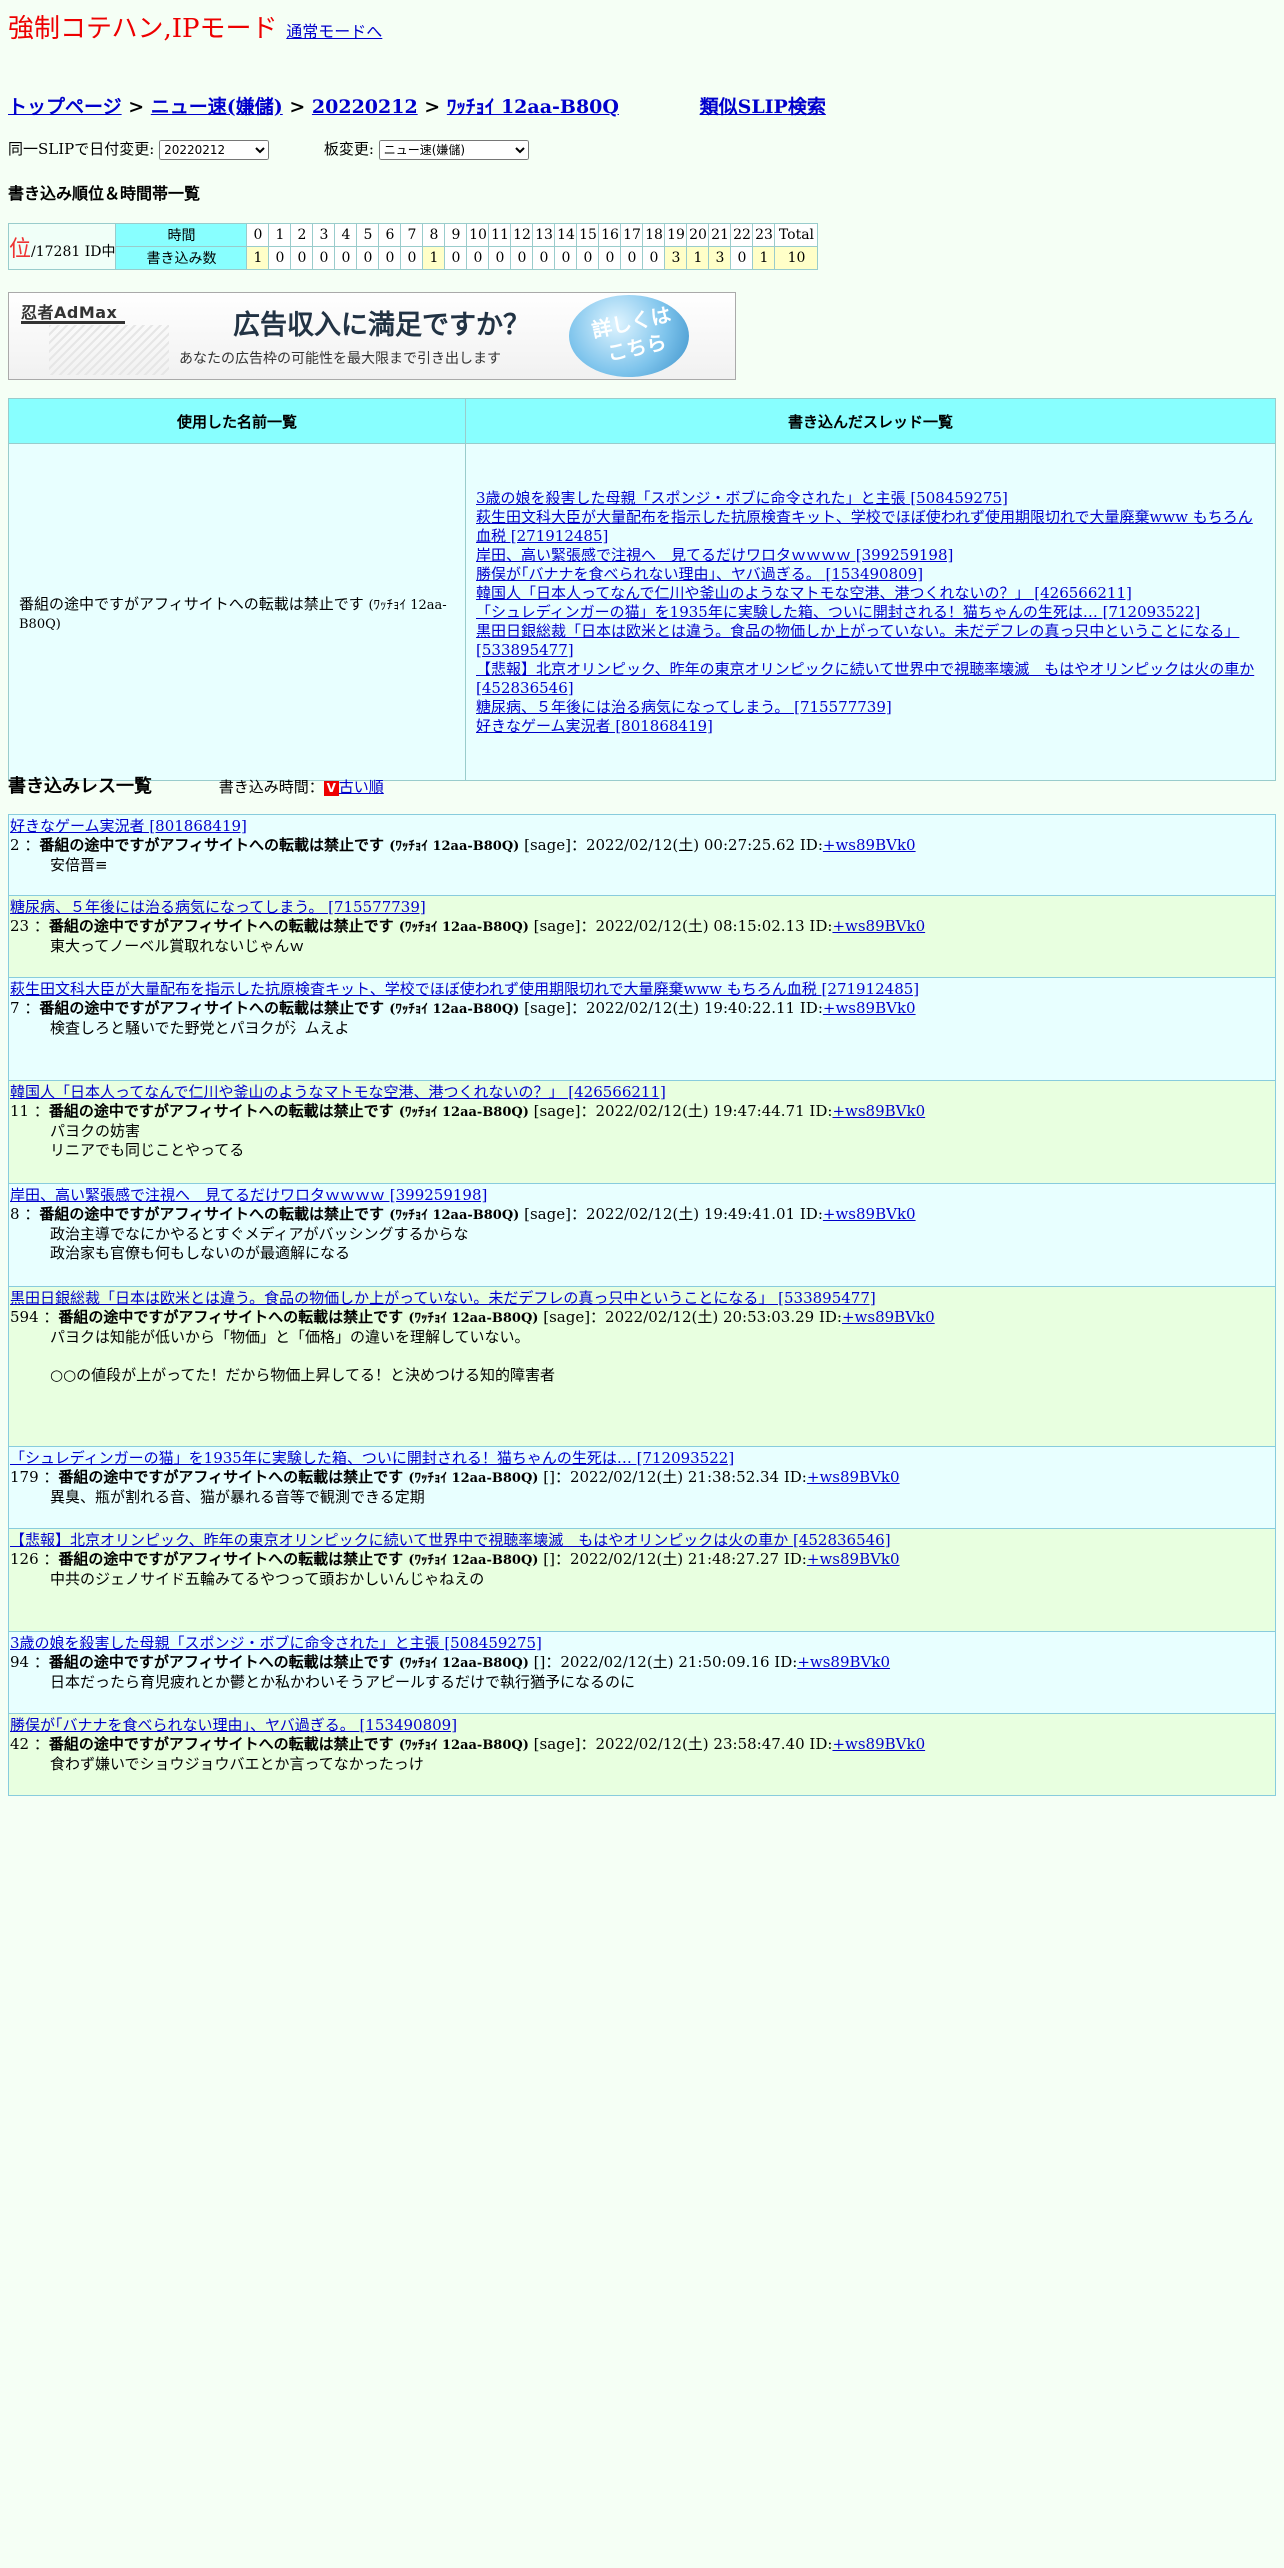 The width and height of the screenshot is (1284, 2568). I want to click on hour-cell: 4, so click(346, 235).